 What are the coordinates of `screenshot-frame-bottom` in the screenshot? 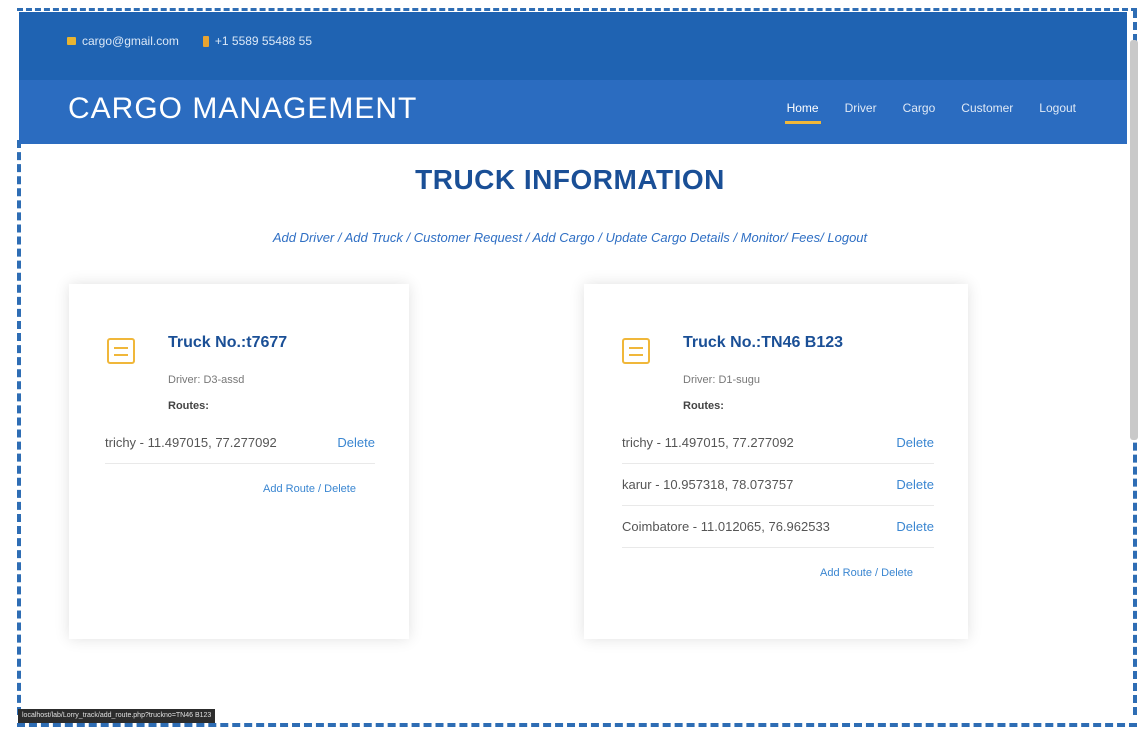 It's located at (577, 725).